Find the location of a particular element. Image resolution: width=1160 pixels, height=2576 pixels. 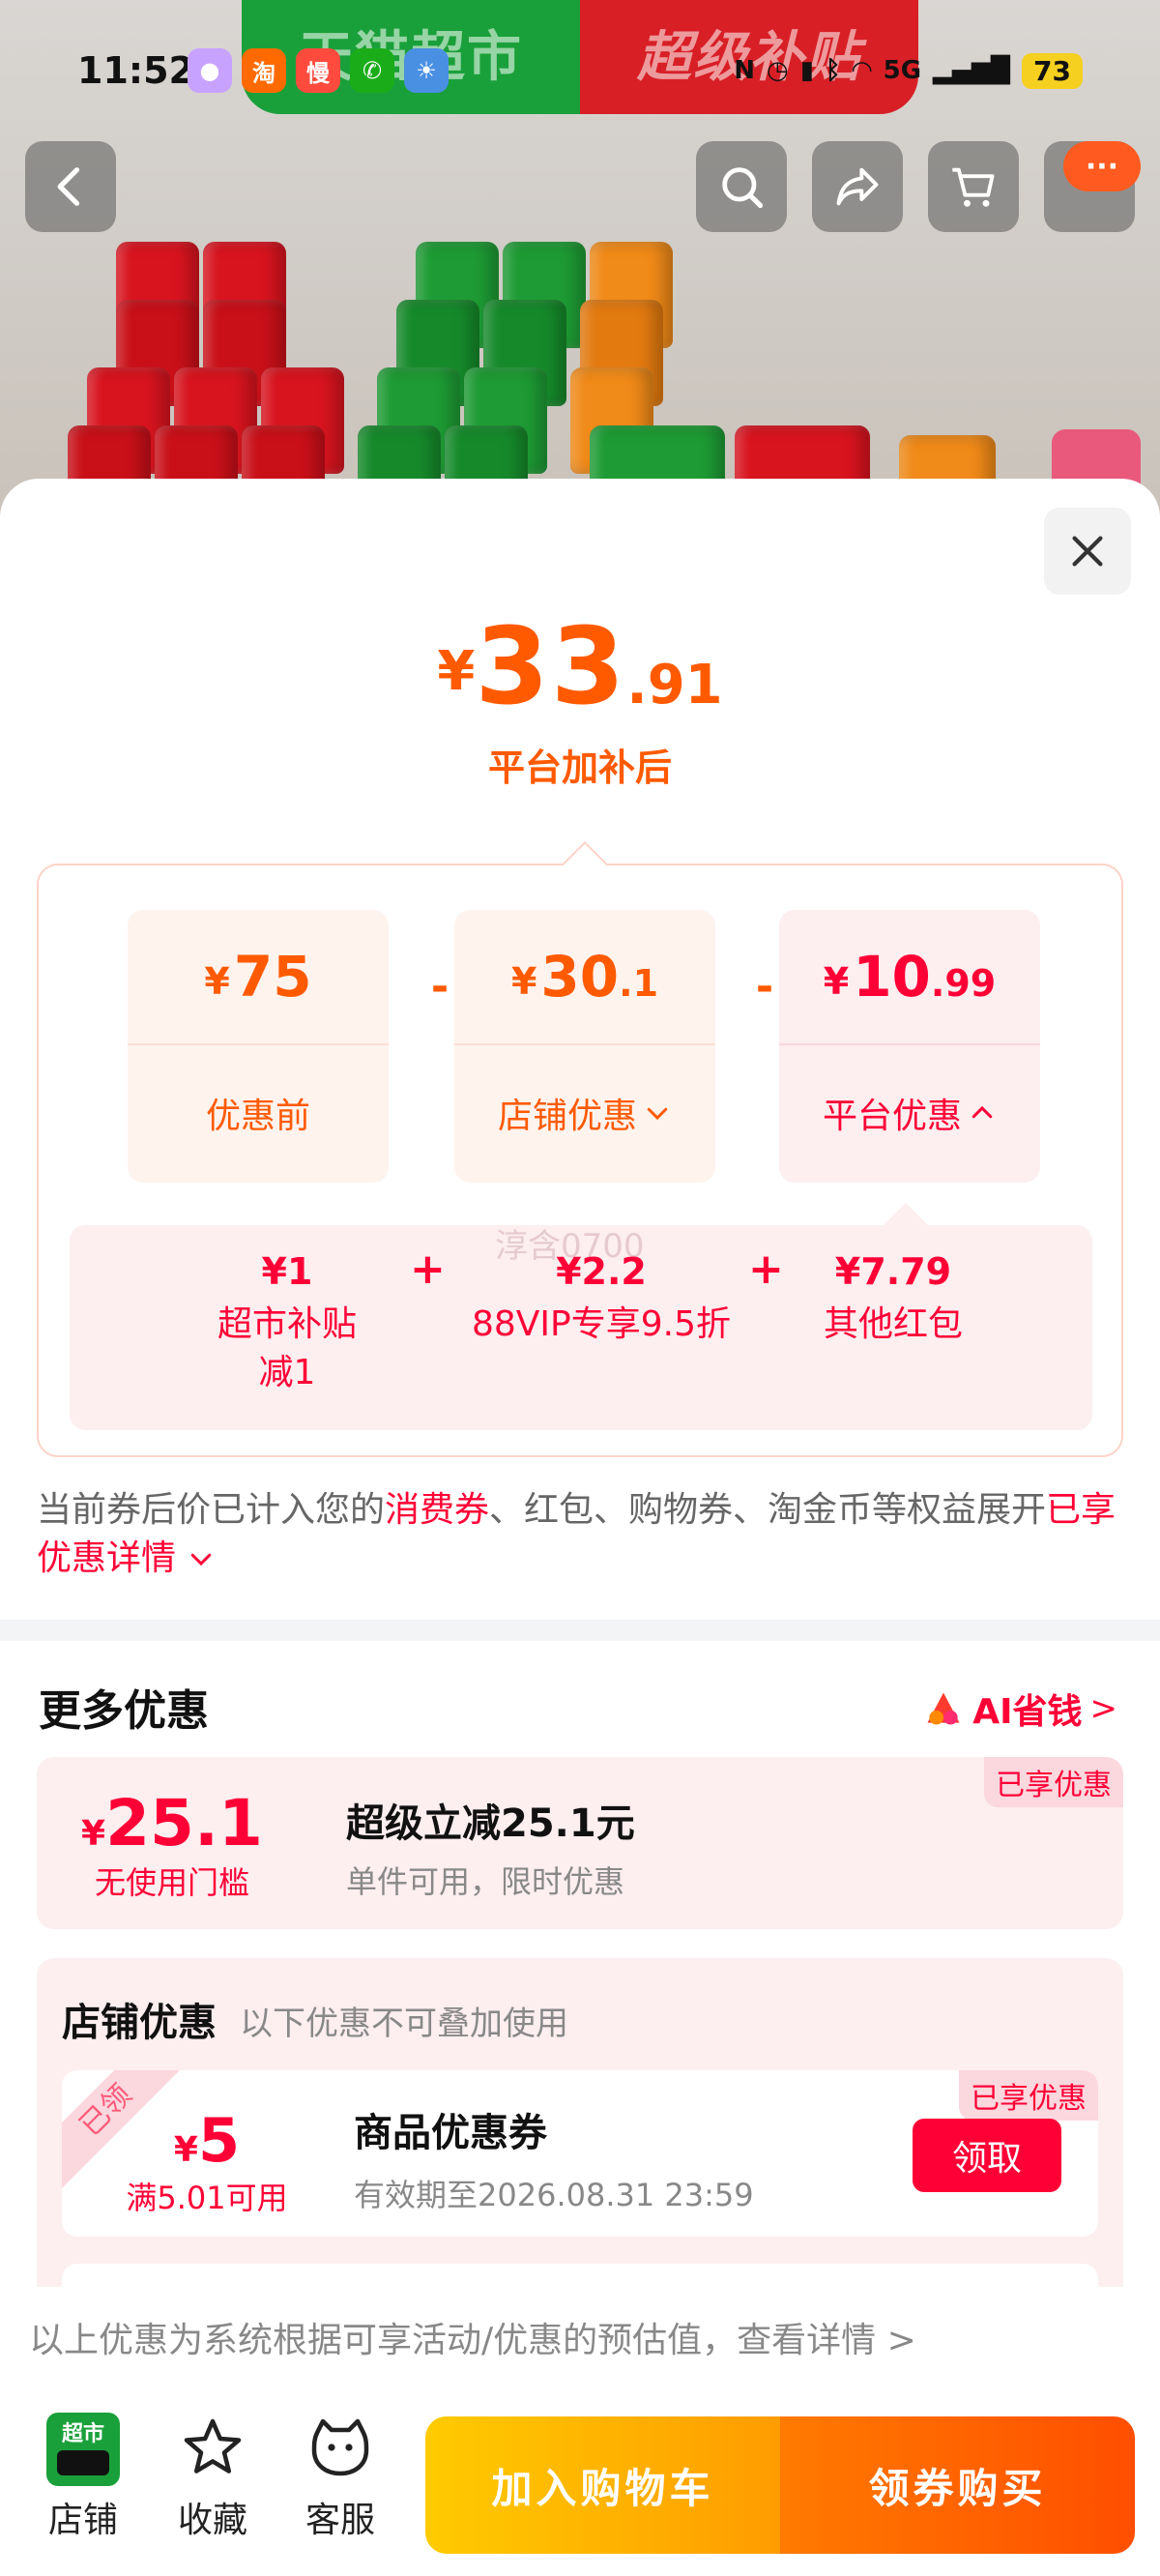

shop-discount-currency: ¥ is located at coordinates (523, 981).